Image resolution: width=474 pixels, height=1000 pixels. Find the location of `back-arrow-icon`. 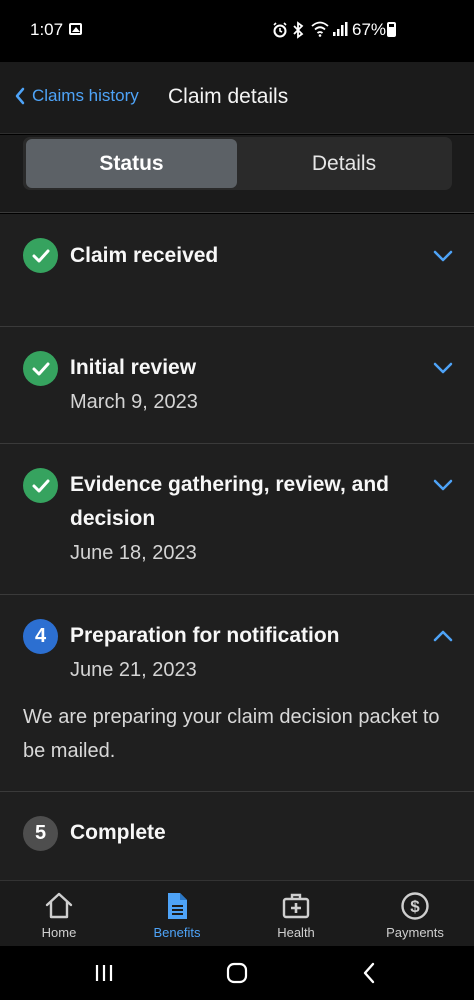

back-arrow-icon is located at coordinates (370, 973).